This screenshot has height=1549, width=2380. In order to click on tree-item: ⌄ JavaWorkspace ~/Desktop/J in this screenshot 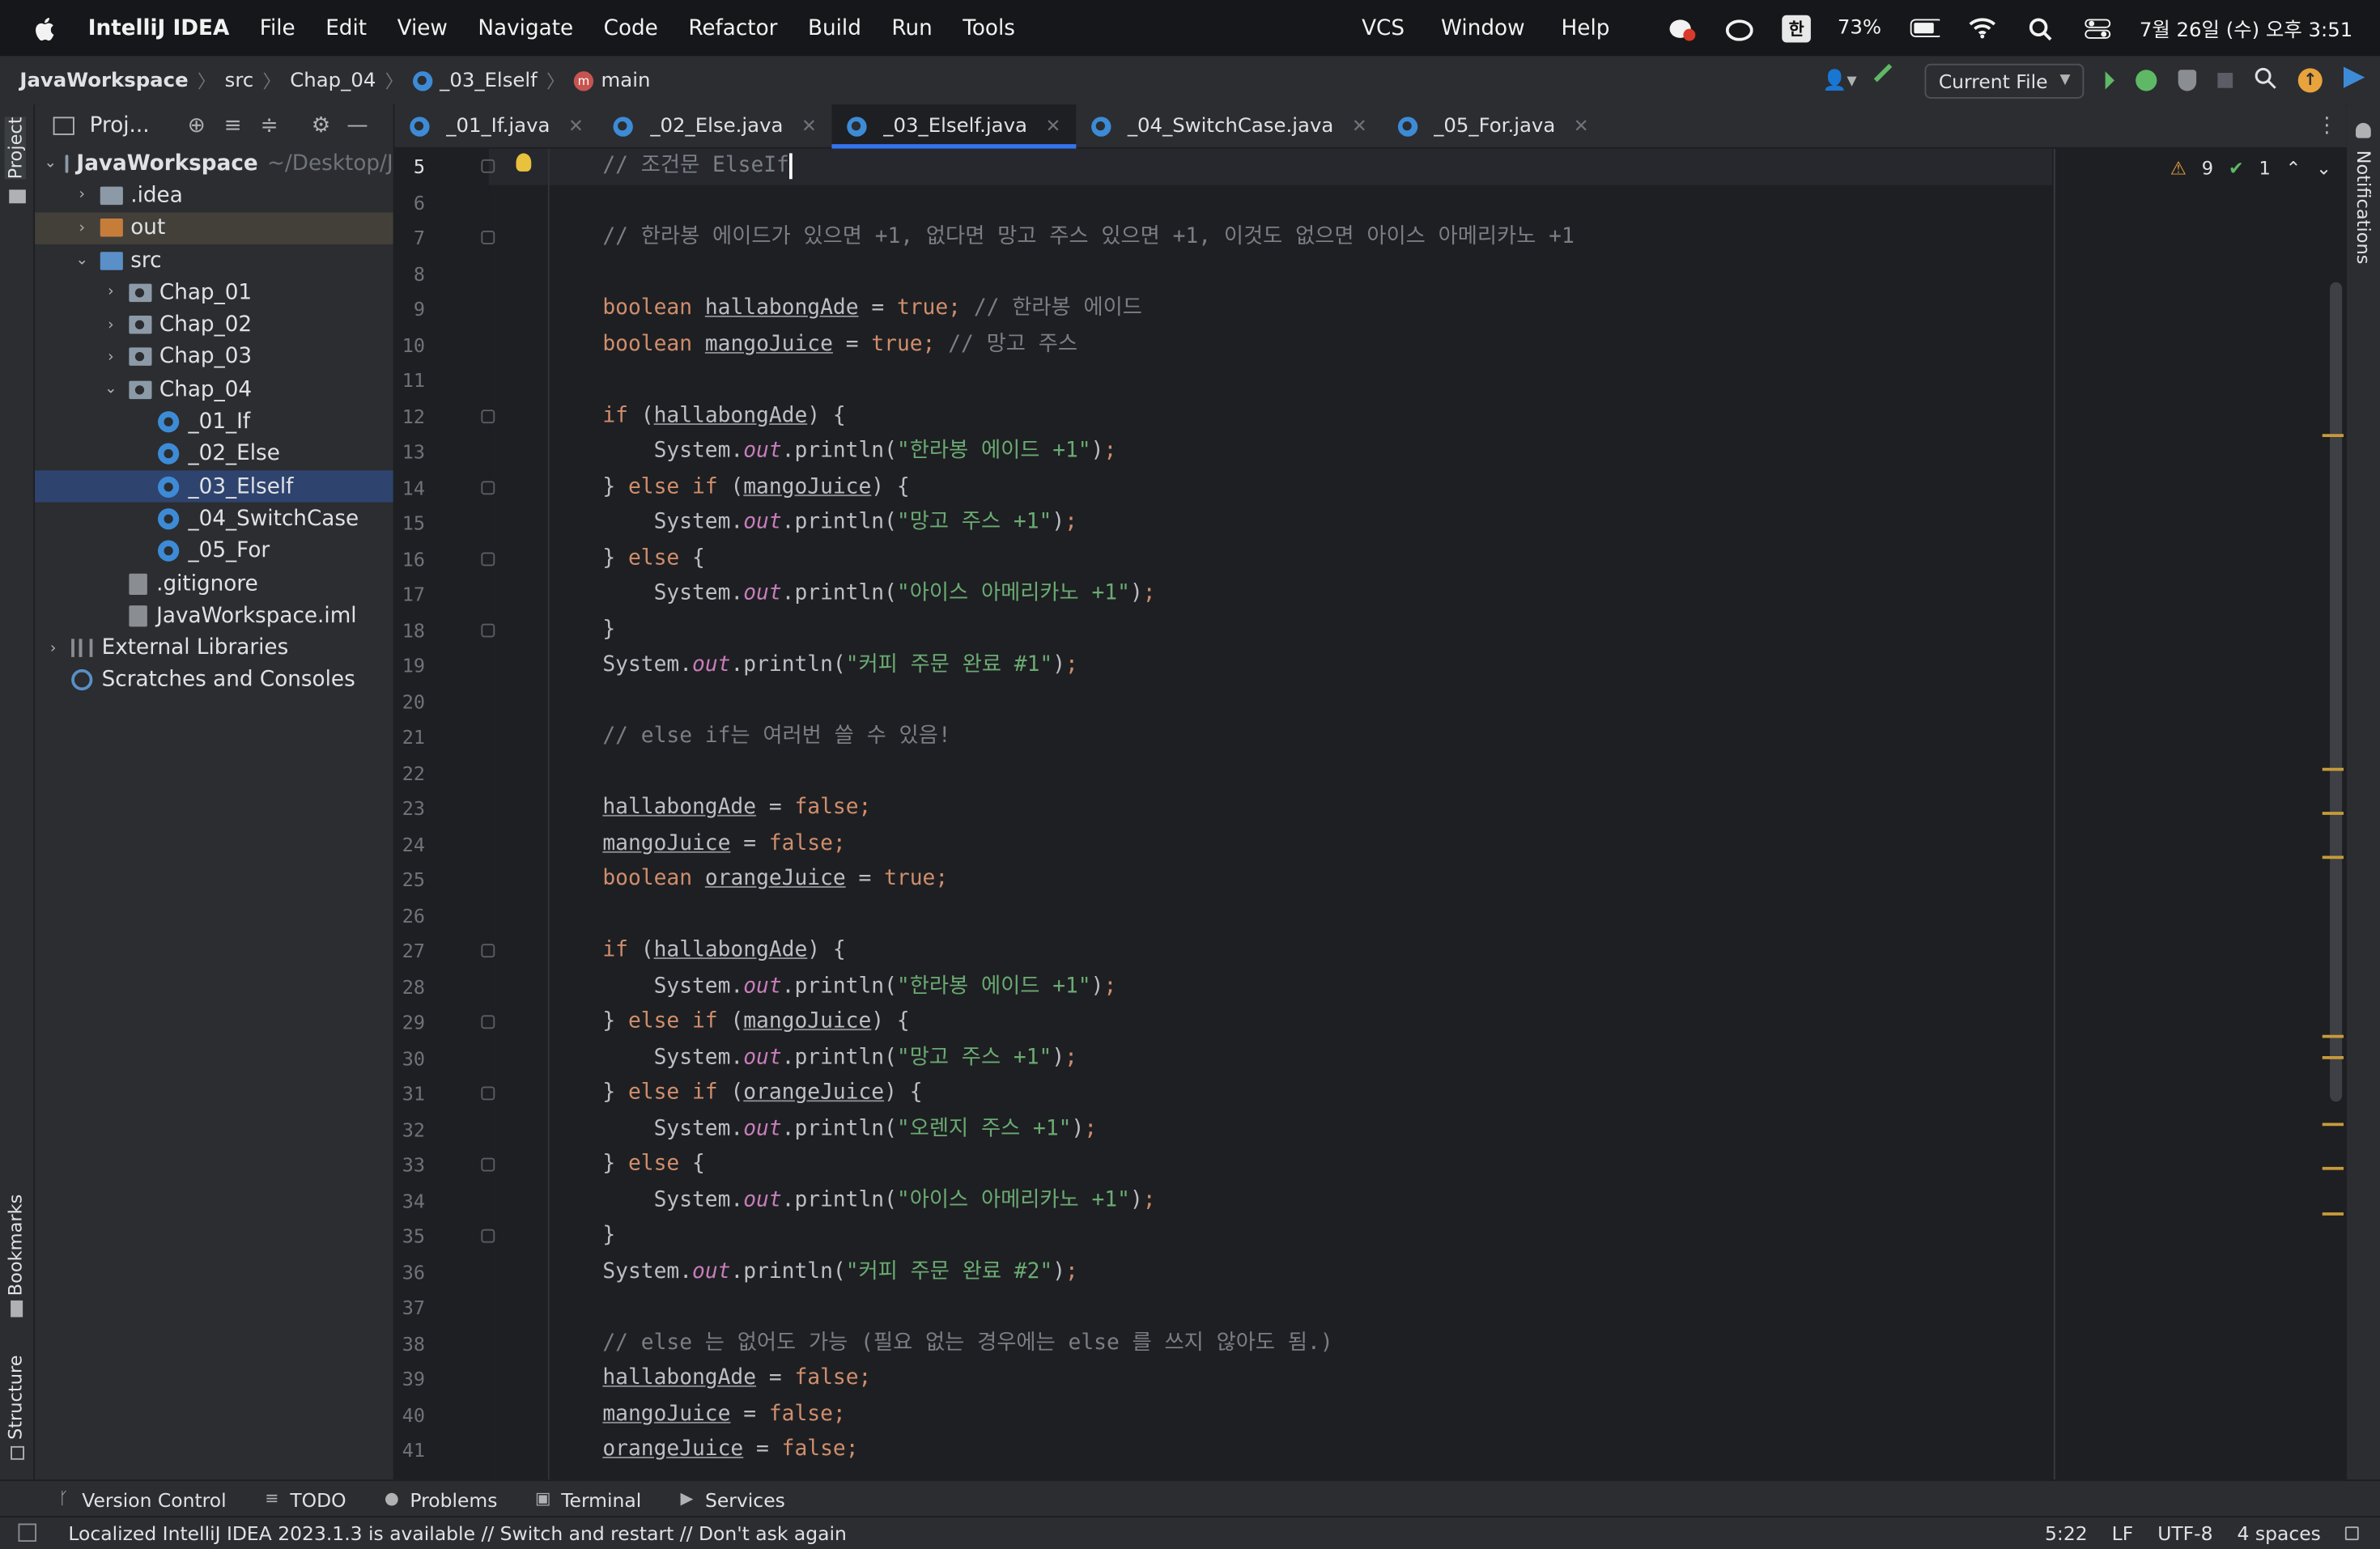, I will do `click(214, 163)`.